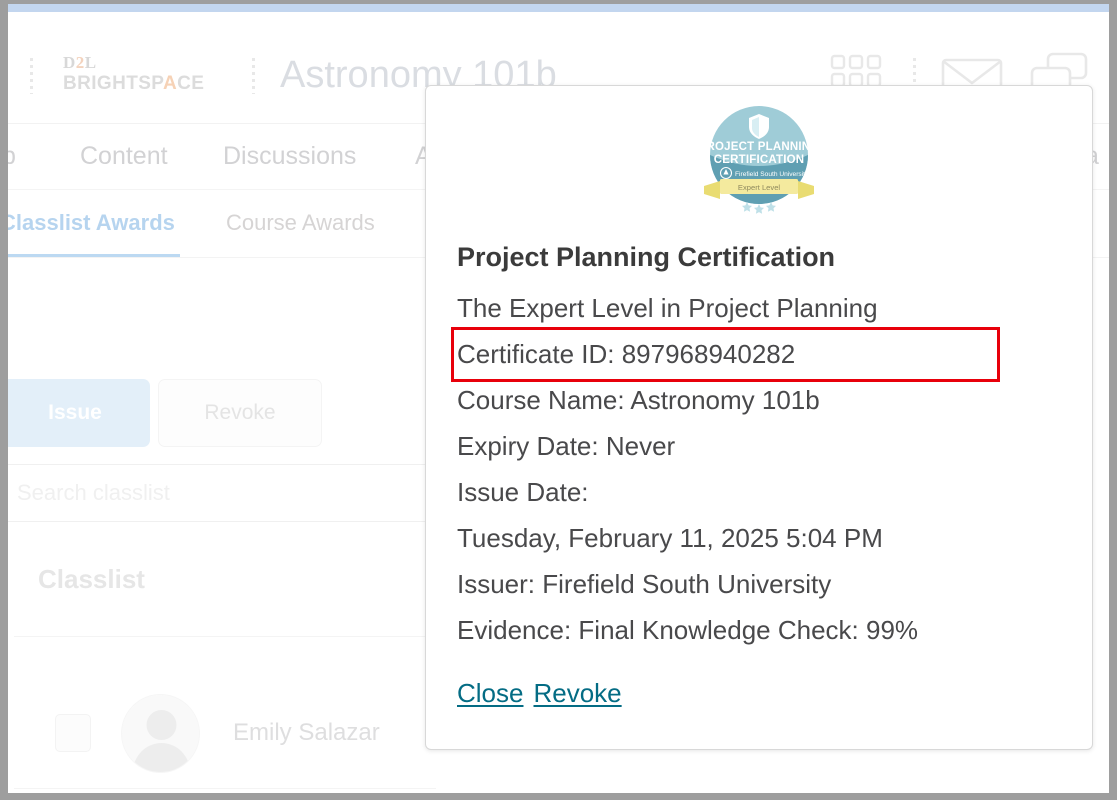 This screenshot has height=800, width=1117. What do you see at coordinates (31, 76) in the screenshot?
I see `header-divider-left` at bounding box center [31, 76].